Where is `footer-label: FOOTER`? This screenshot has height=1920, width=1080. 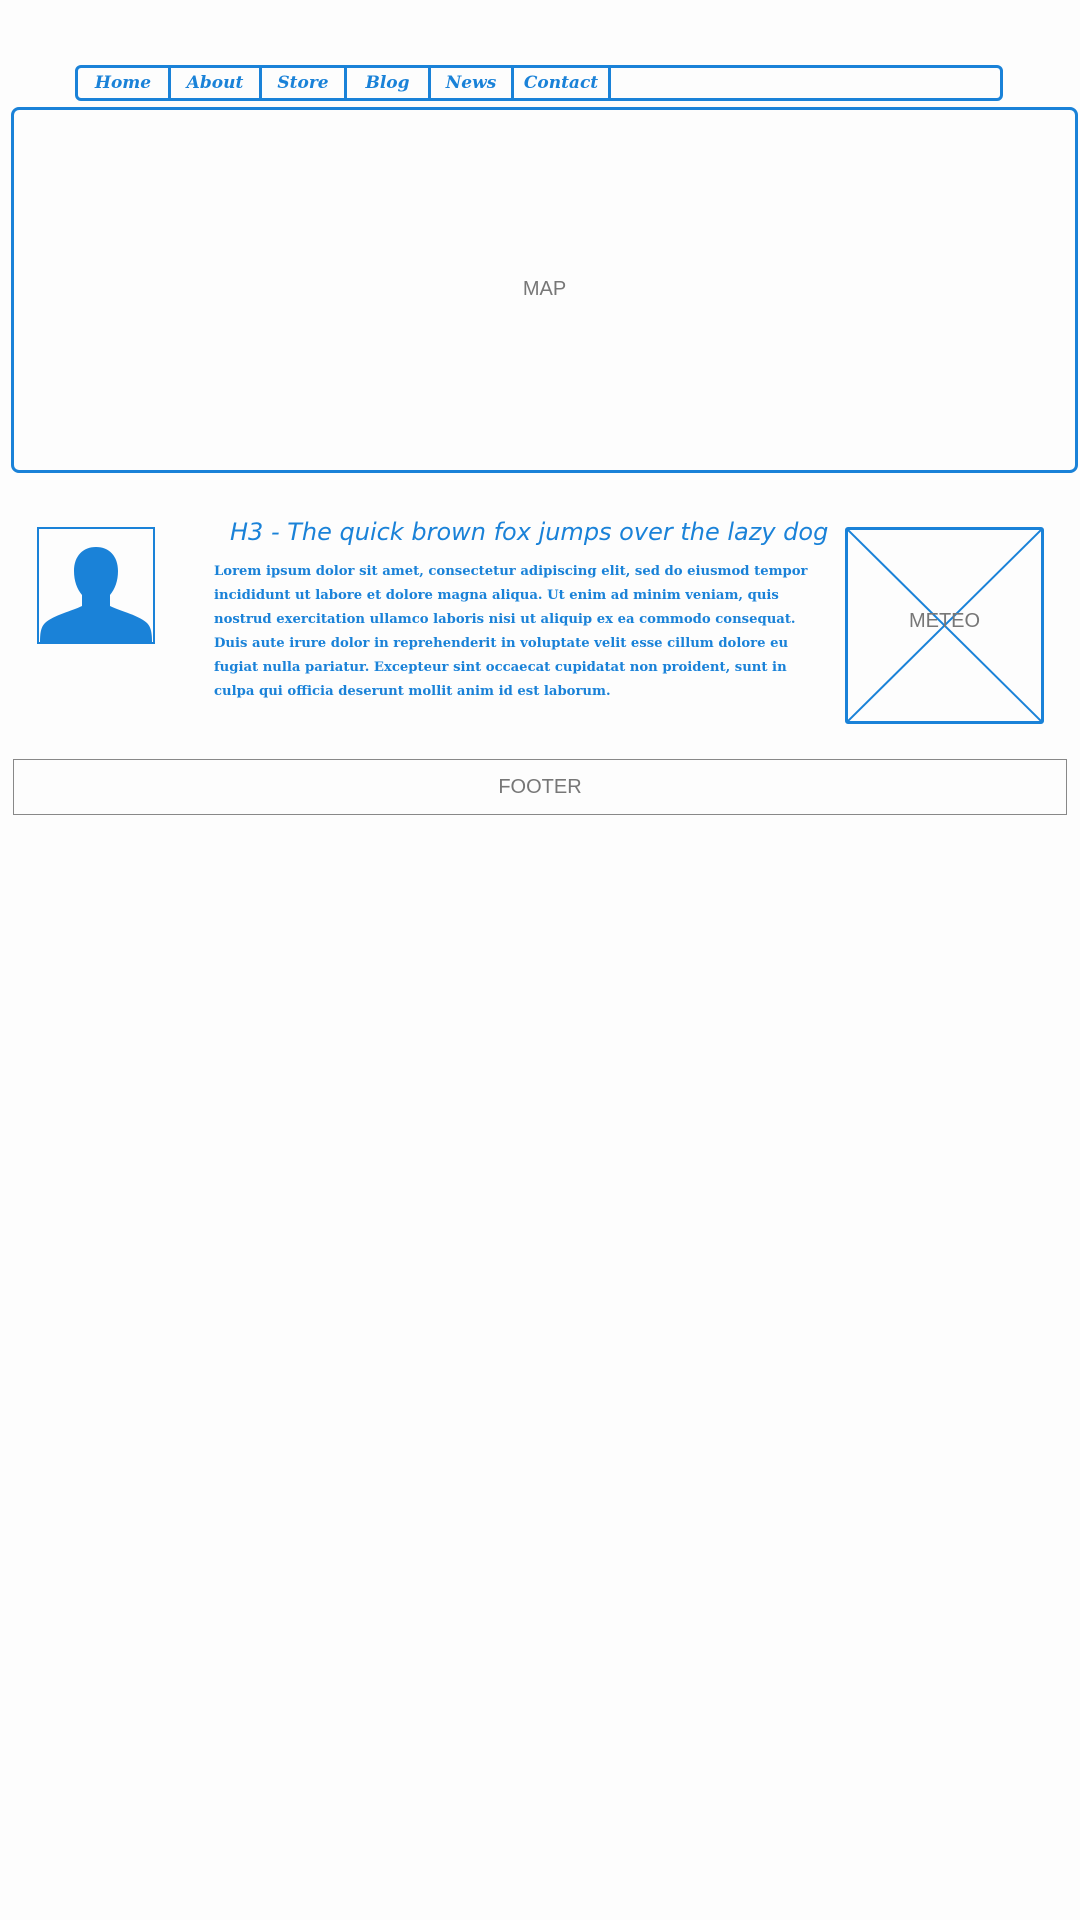
footer-label: FOOTER is located at coordinates (540, 786).